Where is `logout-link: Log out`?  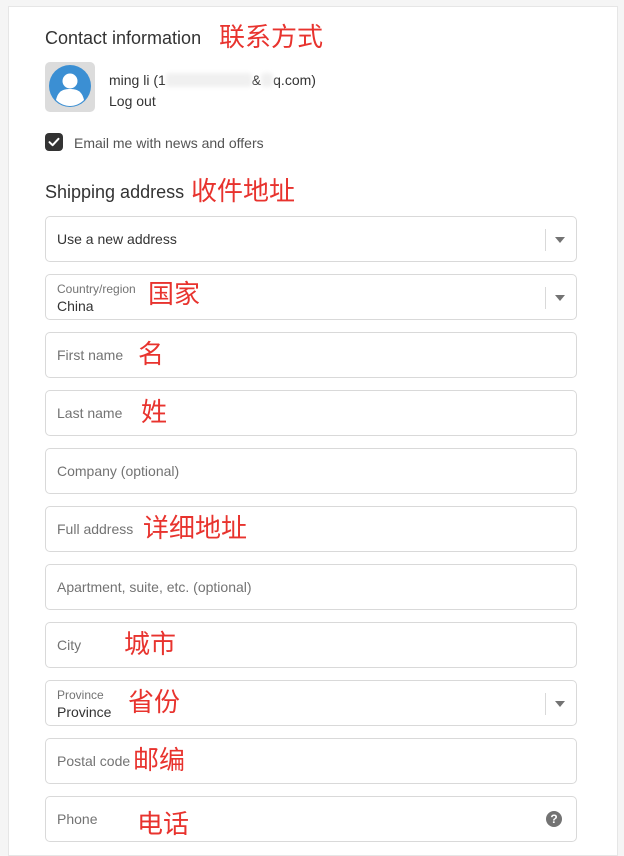 logout-link: Log out is located at coordinates (132, 101).